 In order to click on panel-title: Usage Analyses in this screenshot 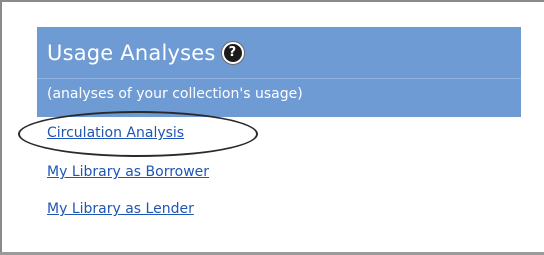, I will do `click(131, 53)`.